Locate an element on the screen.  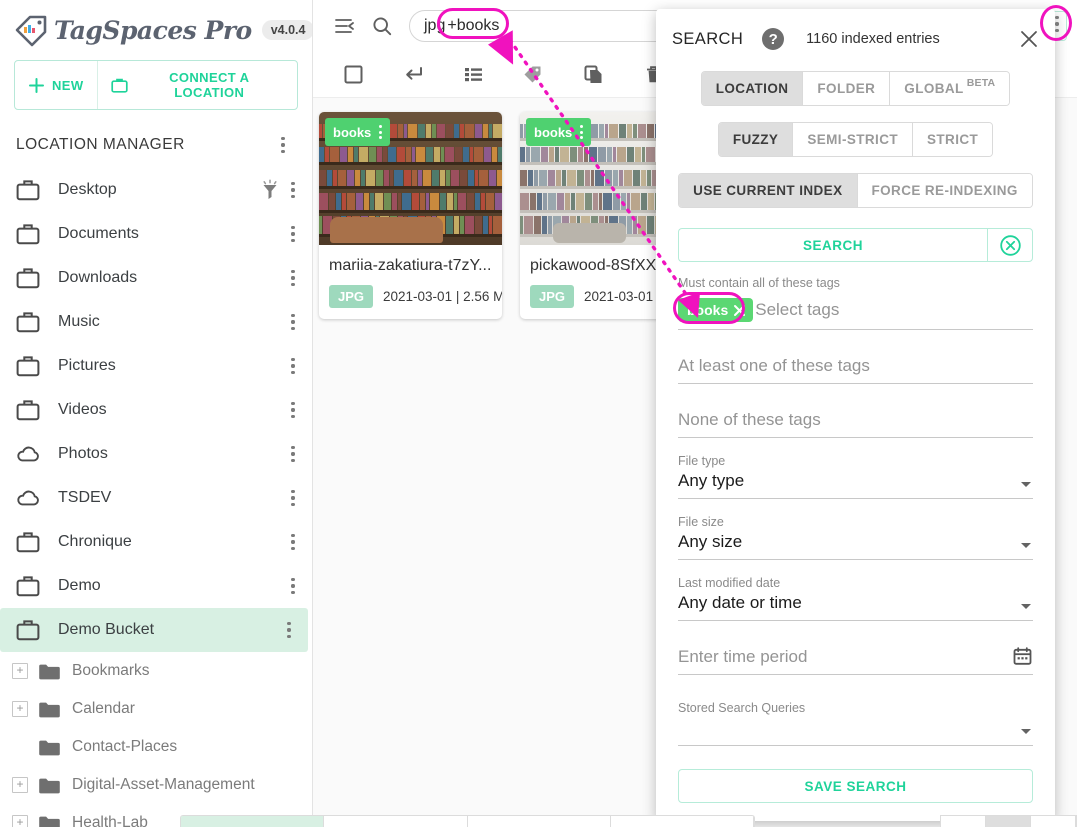
copy-icon is located at coordinates (593, 75).